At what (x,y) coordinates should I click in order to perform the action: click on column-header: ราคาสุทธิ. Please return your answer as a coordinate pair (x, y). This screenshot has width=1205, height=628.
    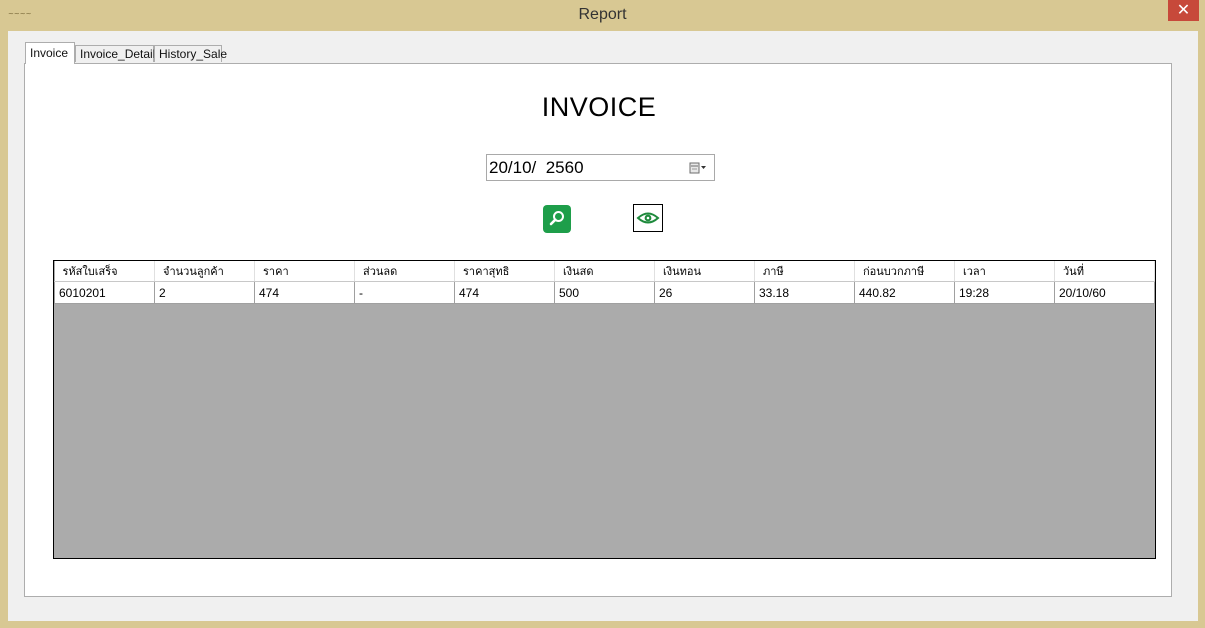
    Looking at the image, I should click on (504, 271).